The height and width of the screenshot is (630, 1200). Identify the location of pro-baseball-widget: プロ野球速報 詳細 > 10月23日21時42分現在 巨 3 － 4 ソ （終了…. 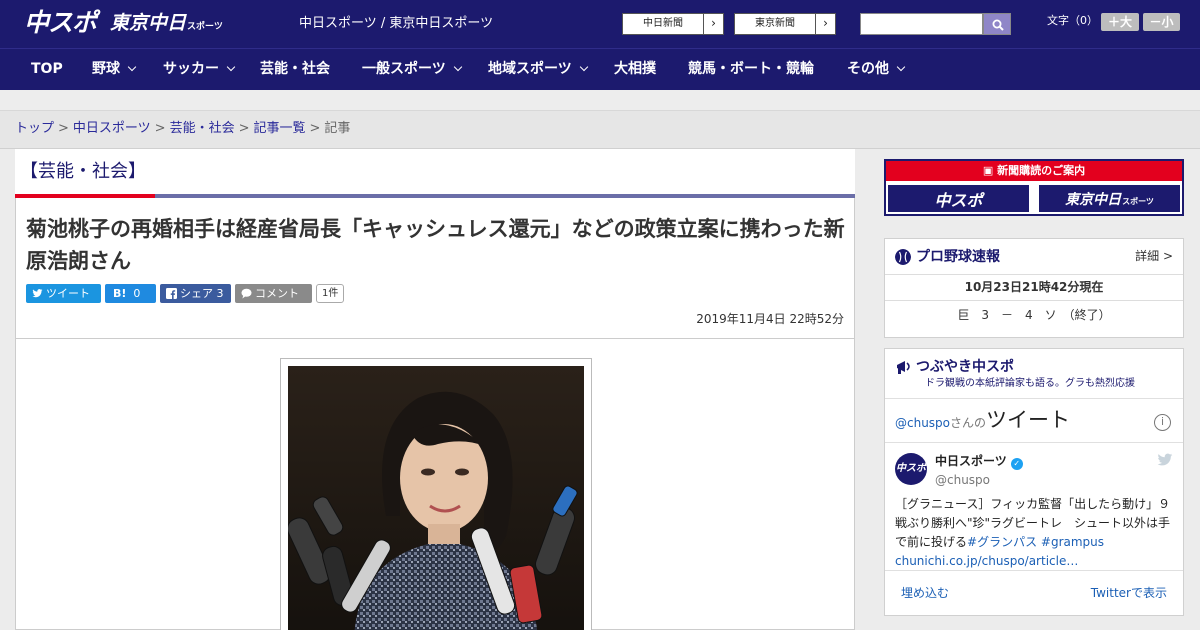
(1034, 288).